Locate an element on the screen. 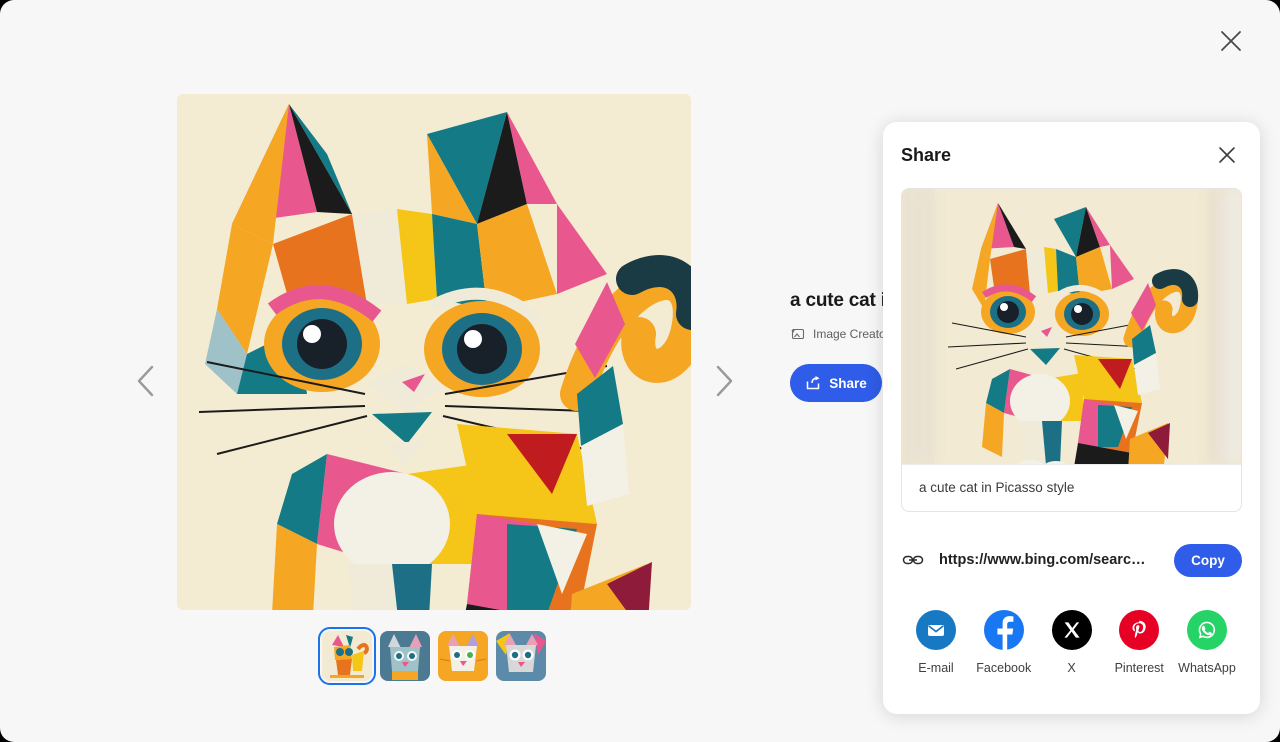 The image size is (1280, 742). x-icon is located at coordinates (1071, 630).